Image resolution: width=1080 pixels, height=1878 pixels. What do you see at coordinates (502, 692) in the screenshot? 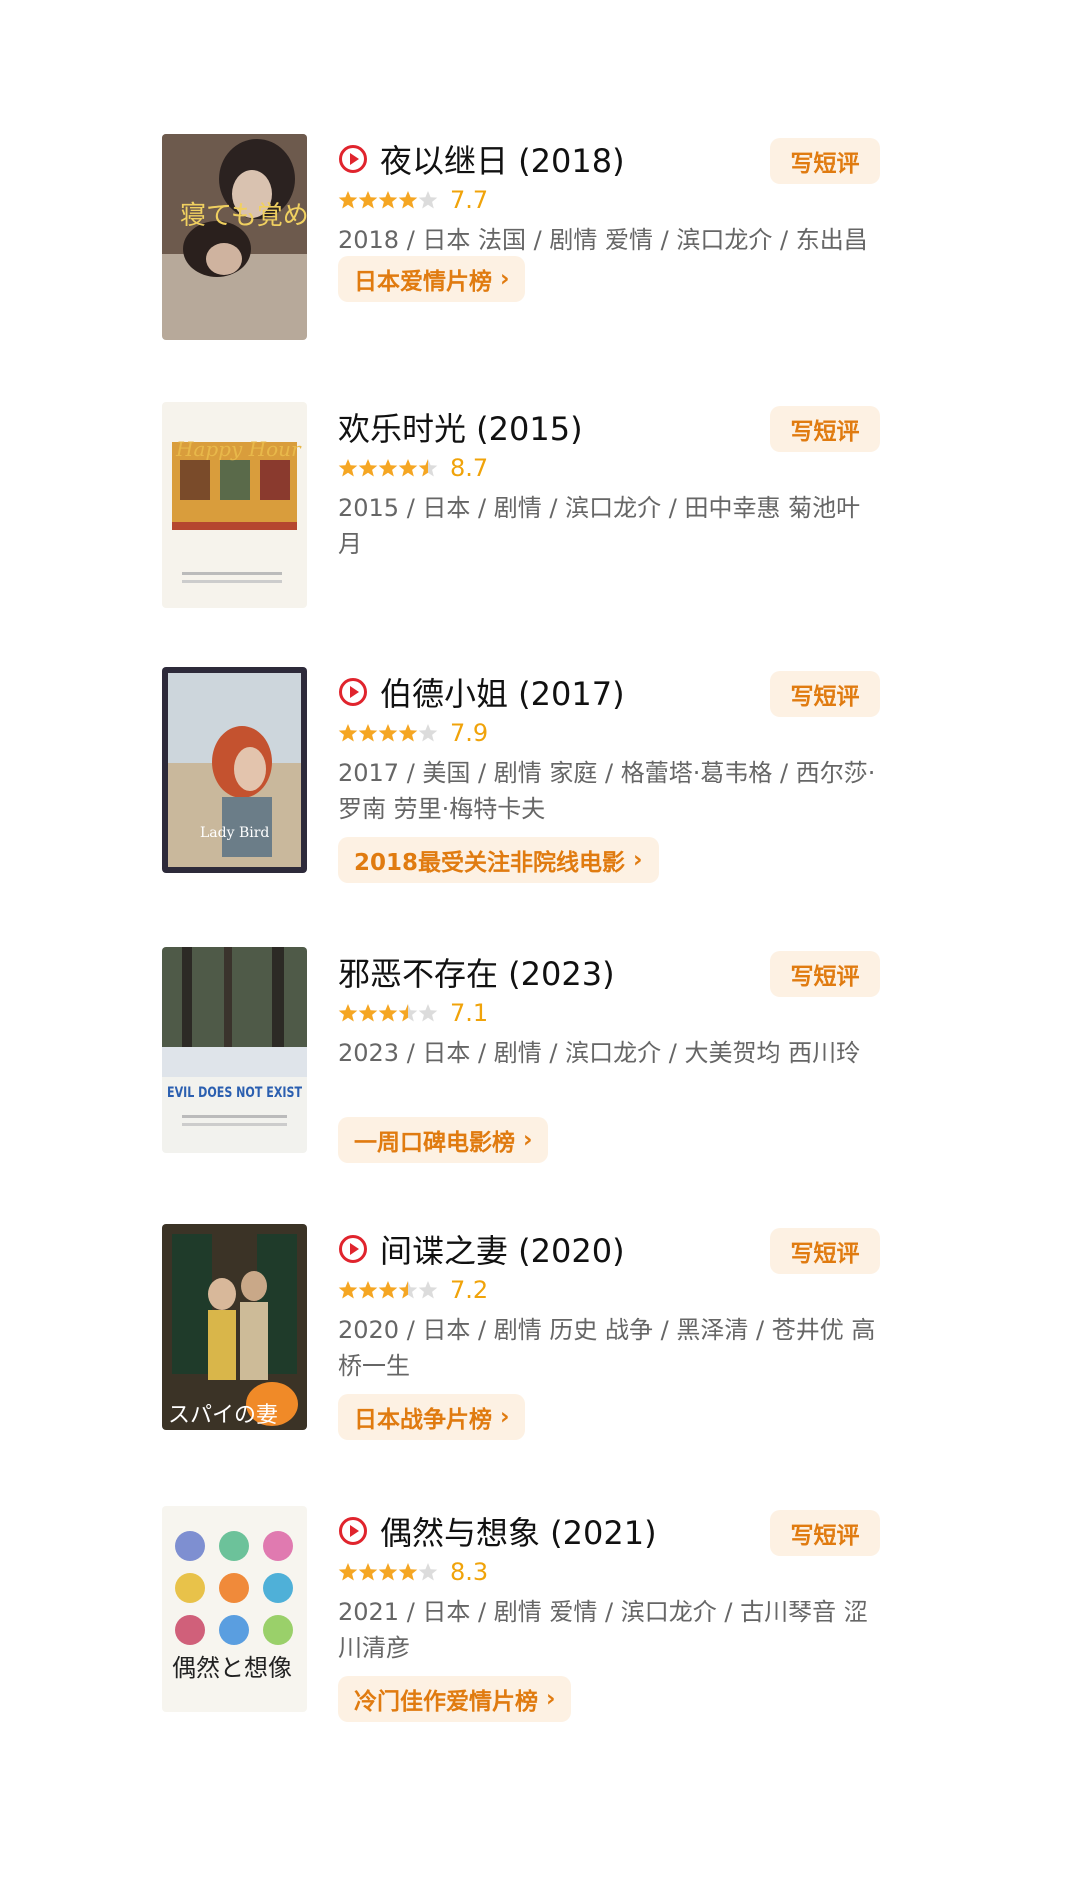
I see `movie-title: 伯德小姐 (2017)` at bounding box center [502, 692].